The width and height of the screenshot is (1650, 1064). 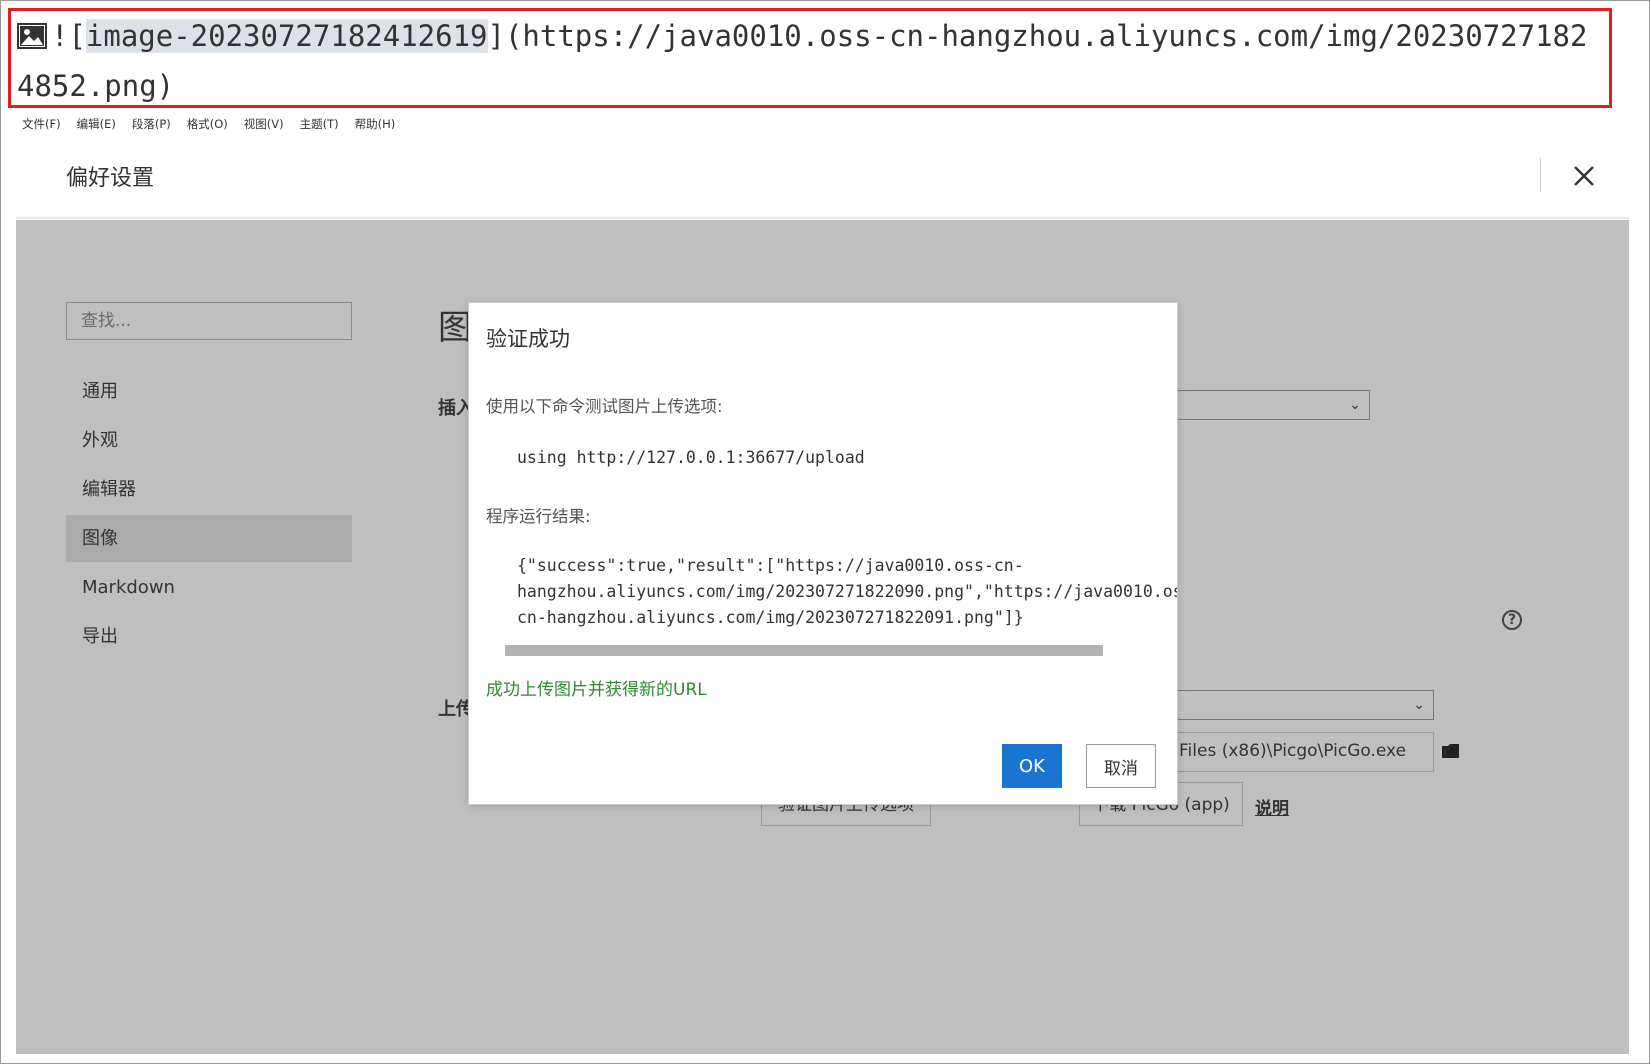 What do you see at coordinates (68, 36) in the screenshot?
I see `markdown-prefix: ![` at bounding box center [68, 36].